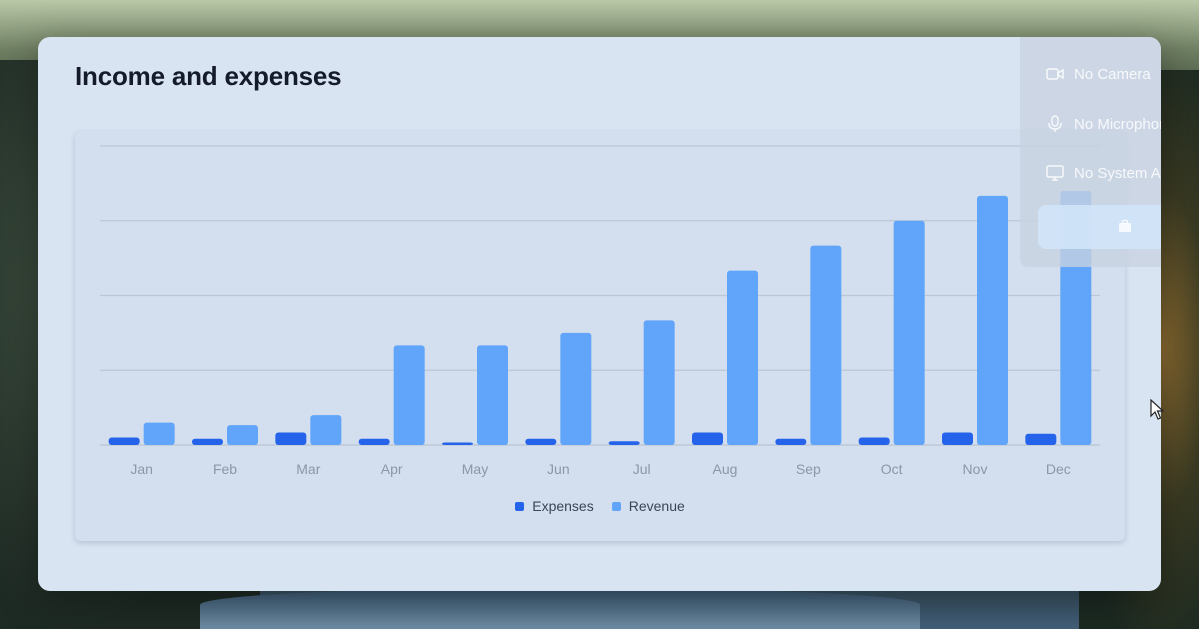 This screenshot has width=1199, height=629. I want to click on bar-expenses-jan, so click(124, 441).